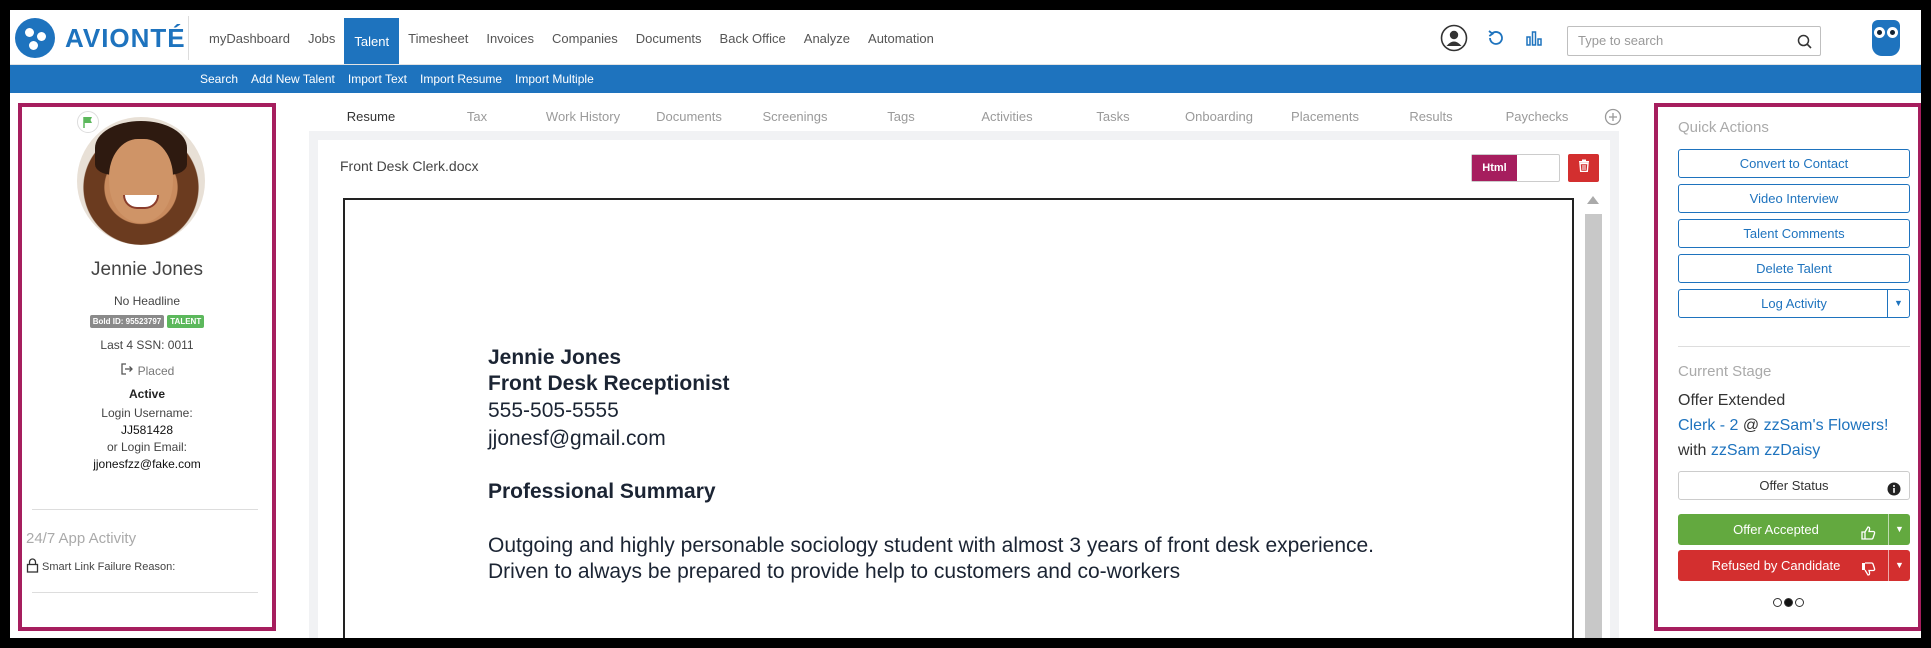 The width and height of the screenshot is (1931, 648). What do you see at coordinates (1794, 233) in the screenshot?
I see `talent-comments-button: Talent Comments` at bounding box center [1794, 233].